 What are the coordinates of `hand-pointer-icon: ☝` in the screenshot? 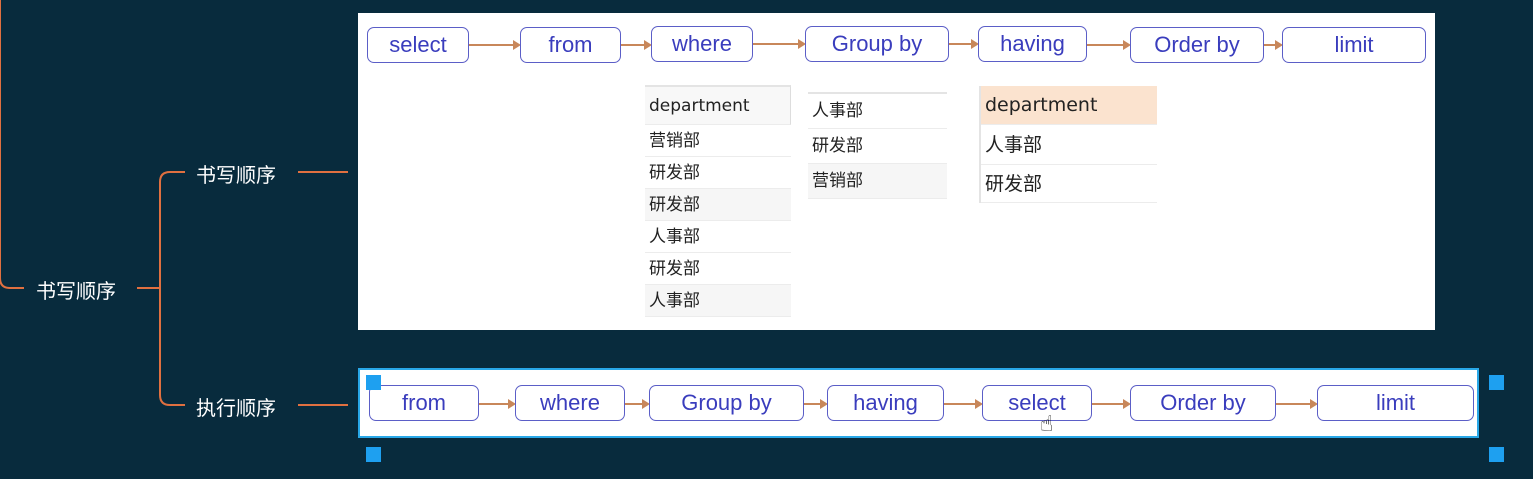 It's located at (1047, 424).